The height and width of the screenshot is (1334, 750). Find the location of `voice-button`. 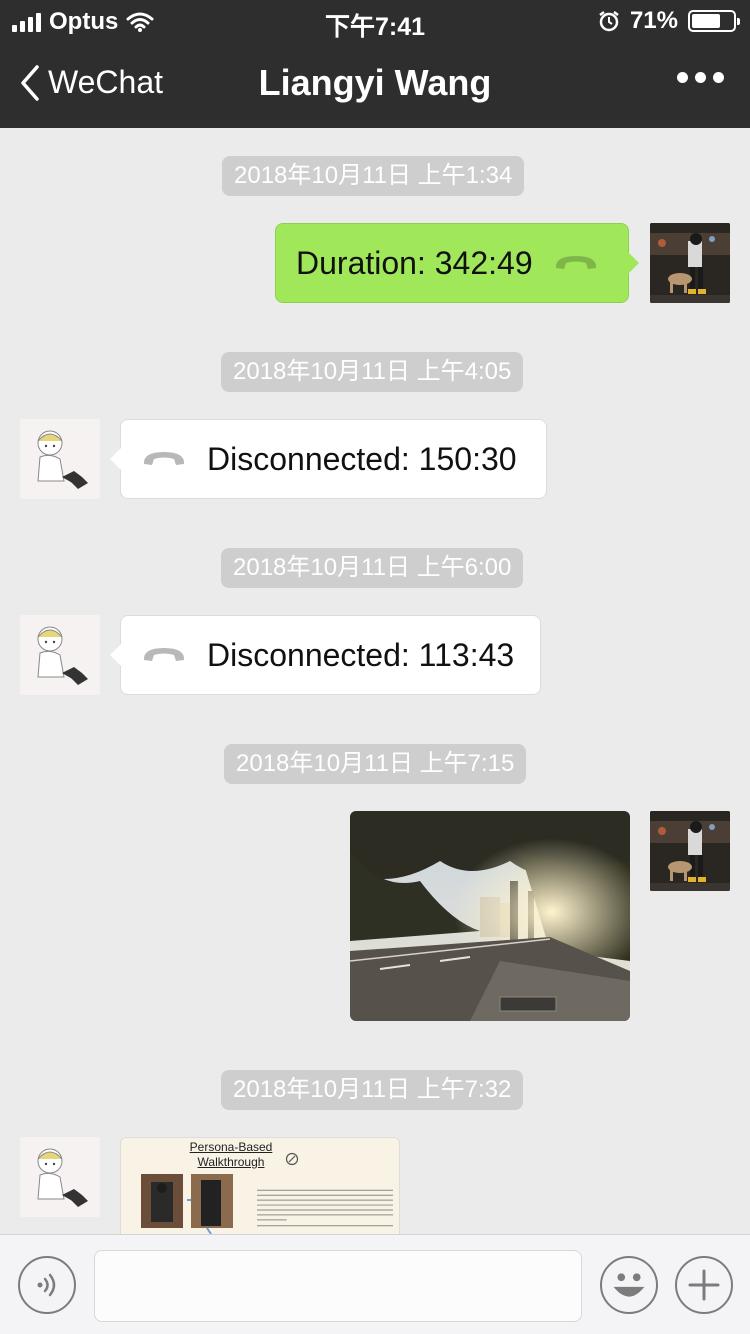

voice-button is located at coordinates (47, 1285).